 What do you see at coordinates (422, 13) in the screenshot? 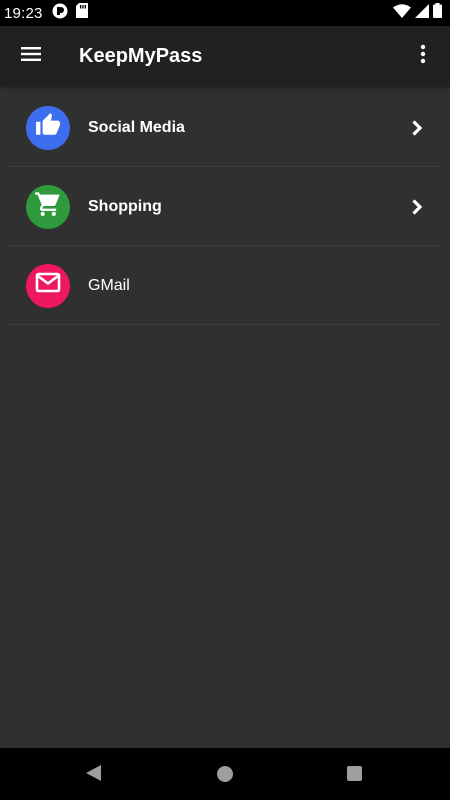
I see `cellular-signal-icon` at bounding box center [422, 13].